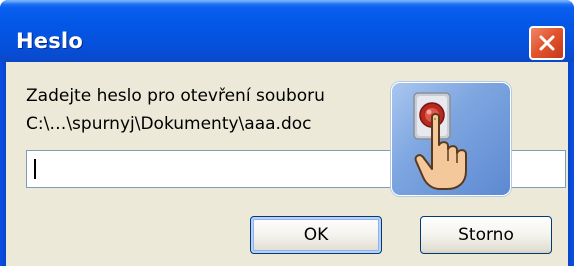 The image size is (574, 266). Describe the element at coordinates (571, 164) in the screenshot. I see `window-frame-right` at that location.